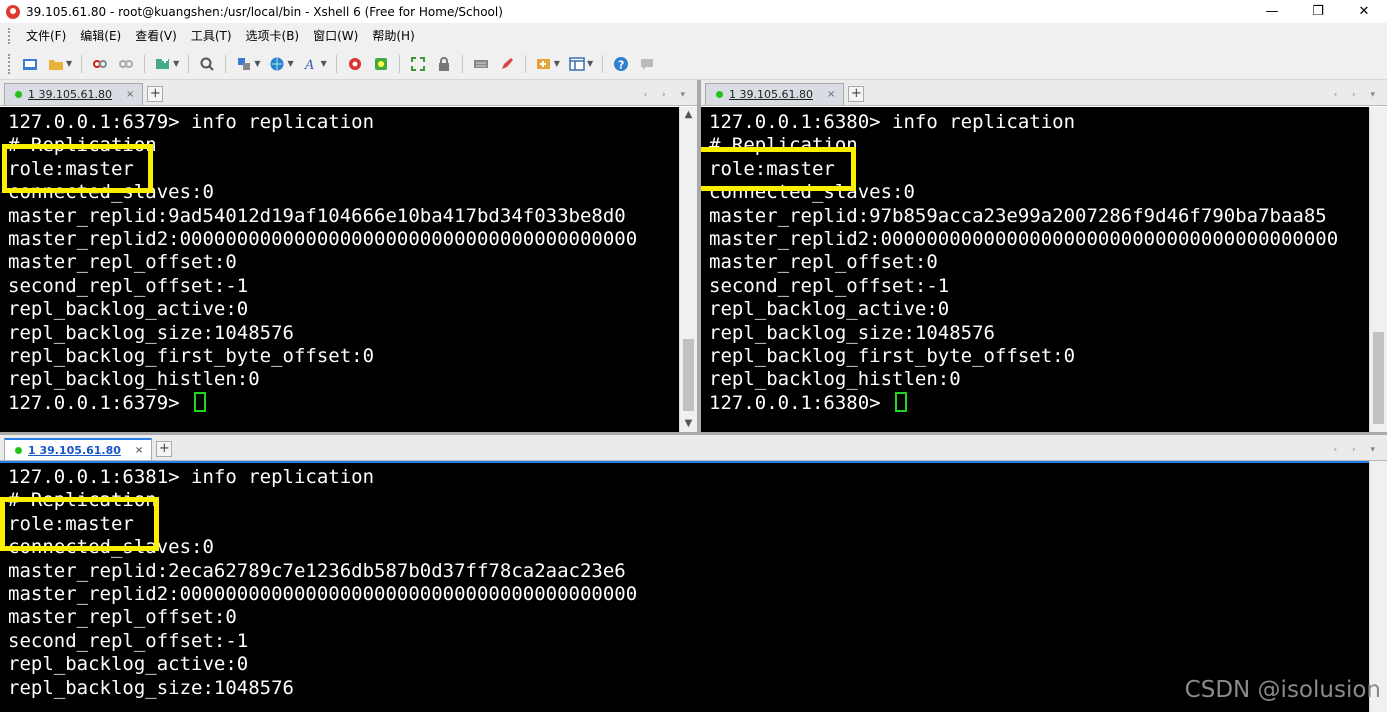 This screenshot has height=712, width=1387. Describe the element at coordinates (1318, 11) in the screenshot. I see `maximize-button: ❐` at that location.